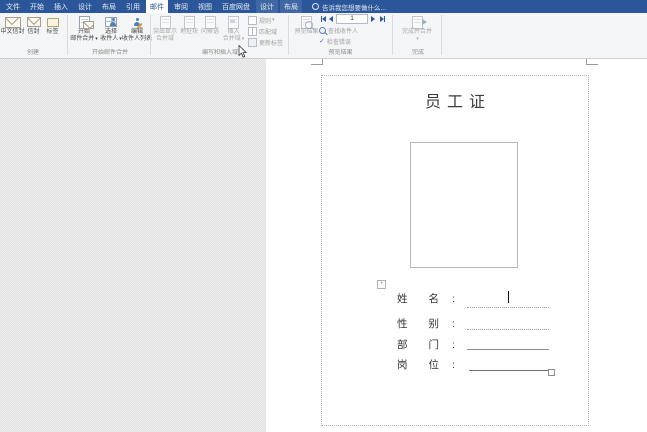 Image resolution: width=647 pixels, height=432 pixels. Describe the element at coordinates (210, 22) in the screenshot. I see `greeting-line-icon` at that location.